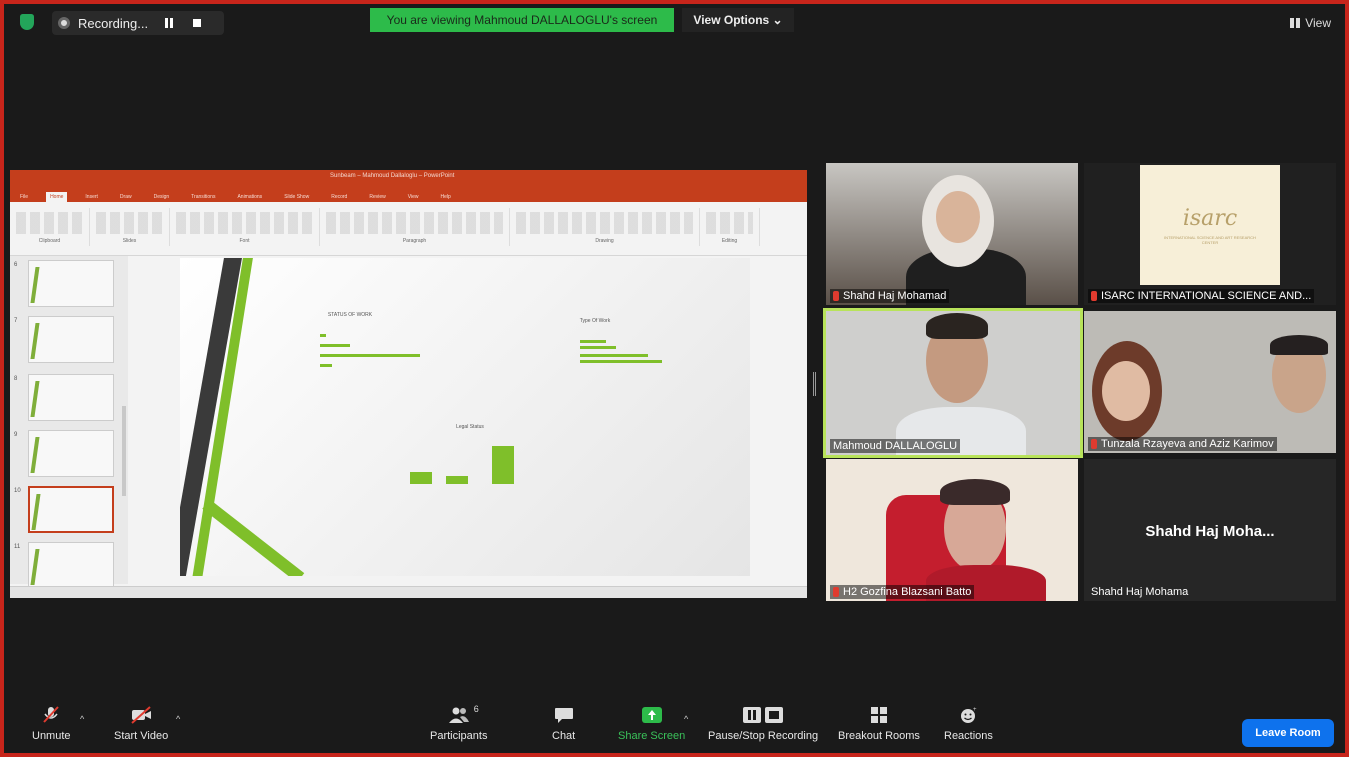 This screenshot has height=757, width=1349. Describe the element at coordinates (1140, 592) in the screenshot. I see `participant-name: Shahd Haj Mohama` at that location.